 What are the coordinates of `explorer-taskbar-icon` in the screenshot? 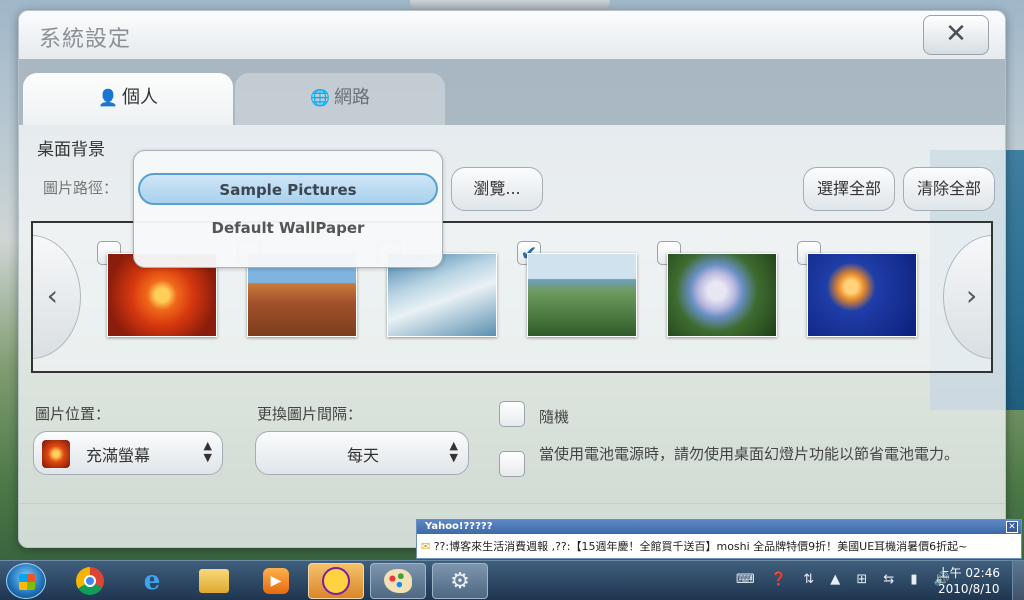 It's located at (214, 581).